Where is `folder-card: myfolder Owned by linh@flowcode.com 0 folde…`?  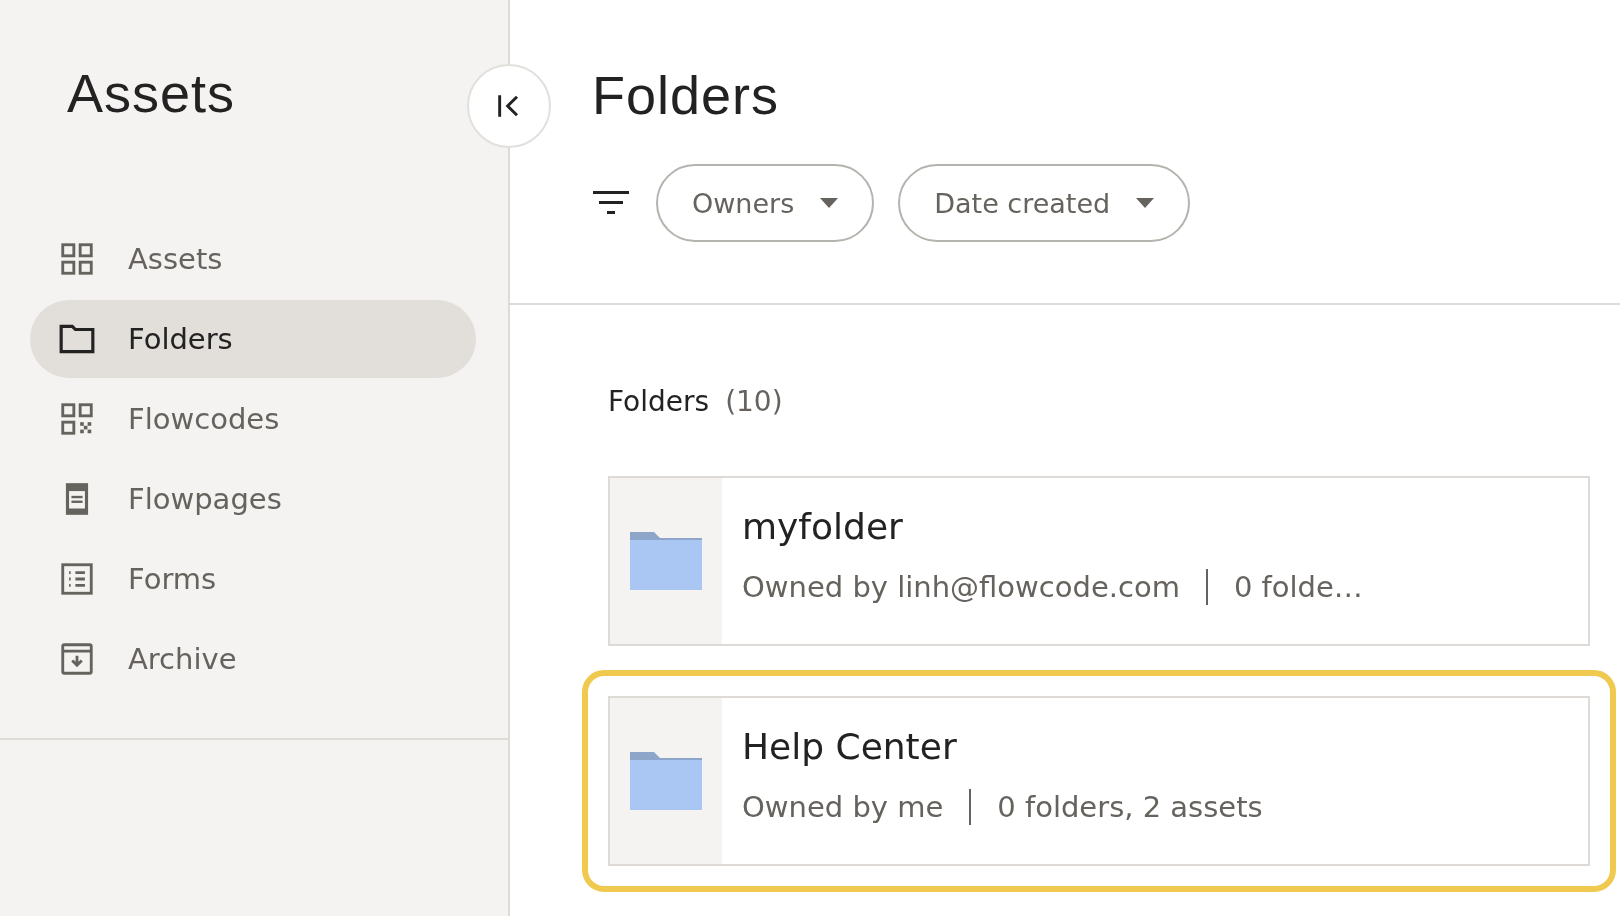 folder-card: myfolder Owned by linh@flowcode.com 0 folde… is located at coordinates (1099, 561).